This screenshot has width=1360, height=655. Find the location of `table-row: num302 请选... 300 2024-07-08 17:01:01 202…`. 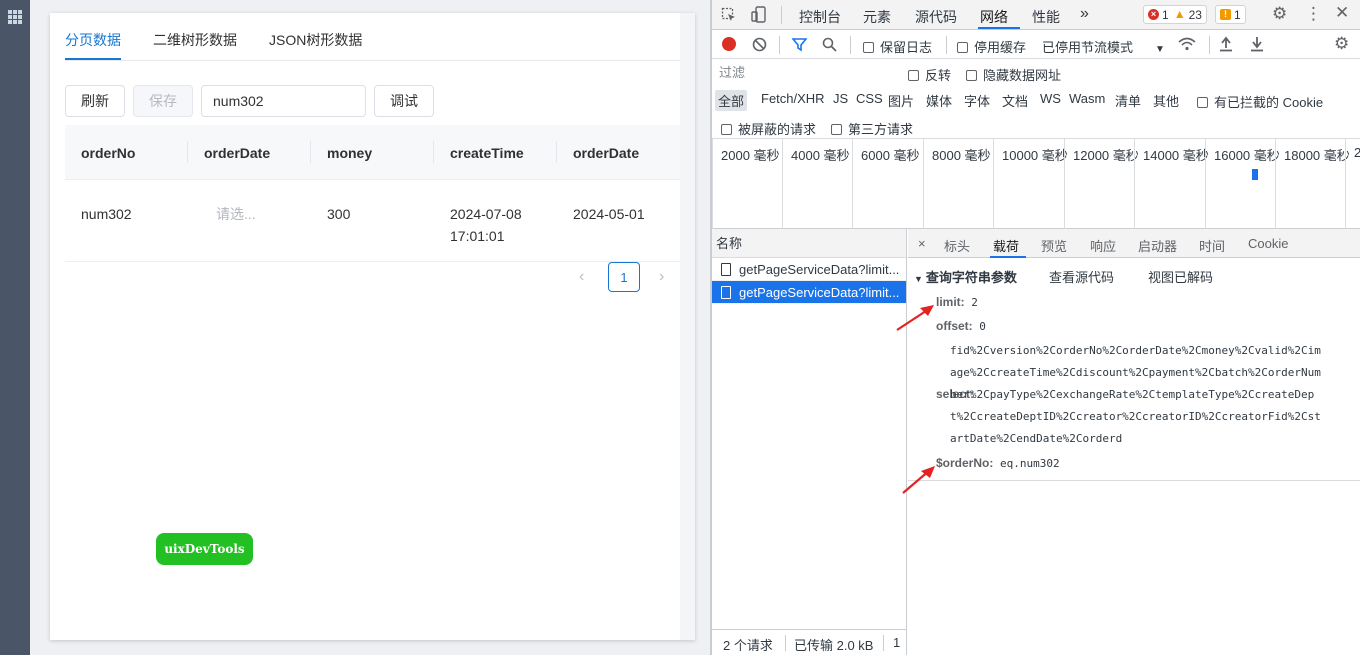

table-row: num302 请选... 300 2024-07-08 17:01:01 202… is located at coordinates (372, 221).